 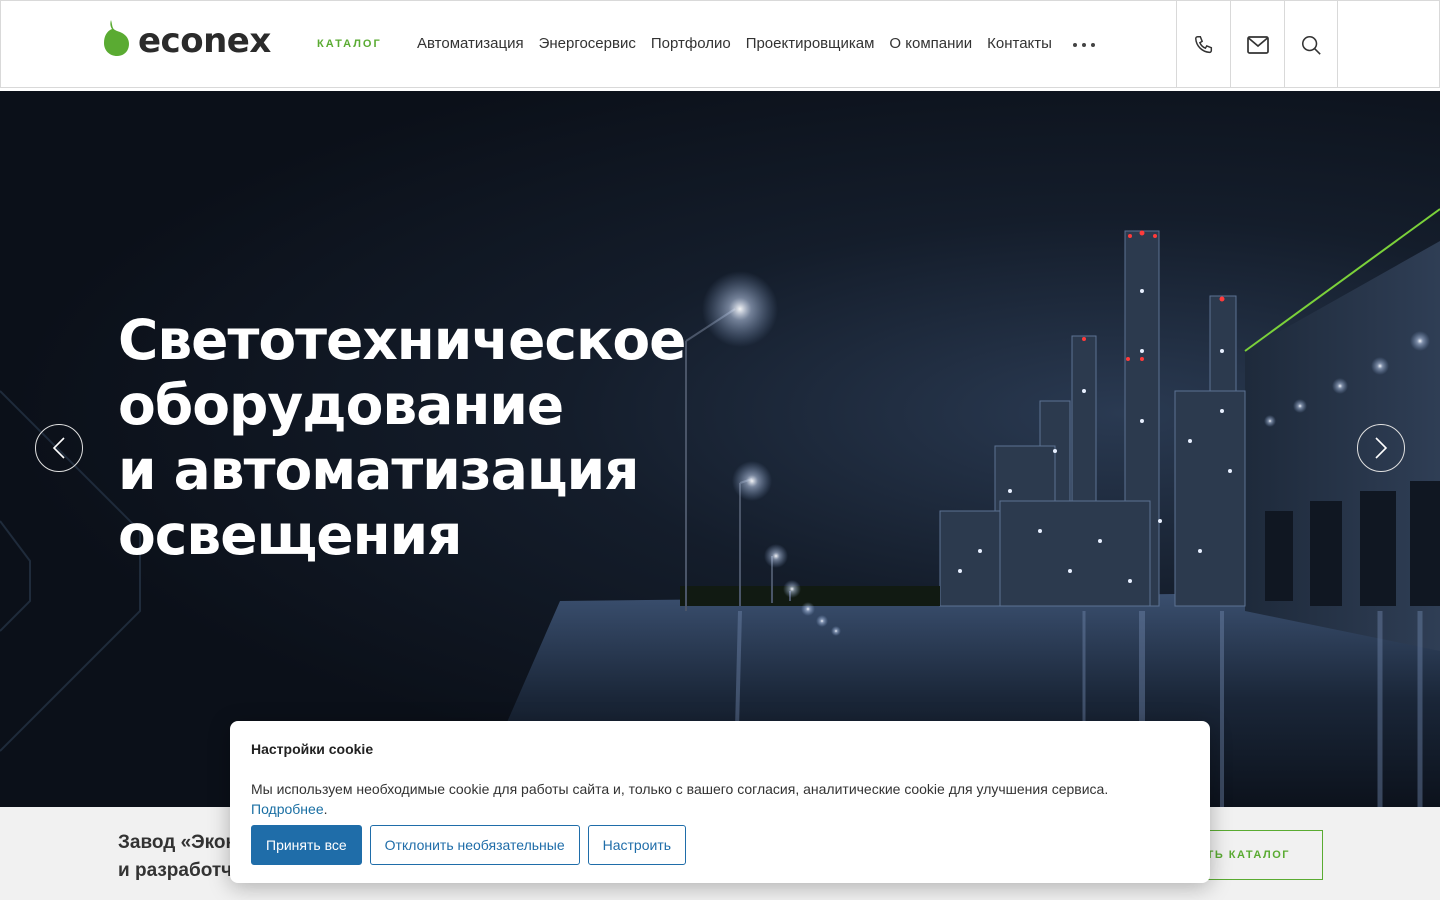 I want to click on decline-optional-button: Отклонить необязательные, so click(x=474, y=845).